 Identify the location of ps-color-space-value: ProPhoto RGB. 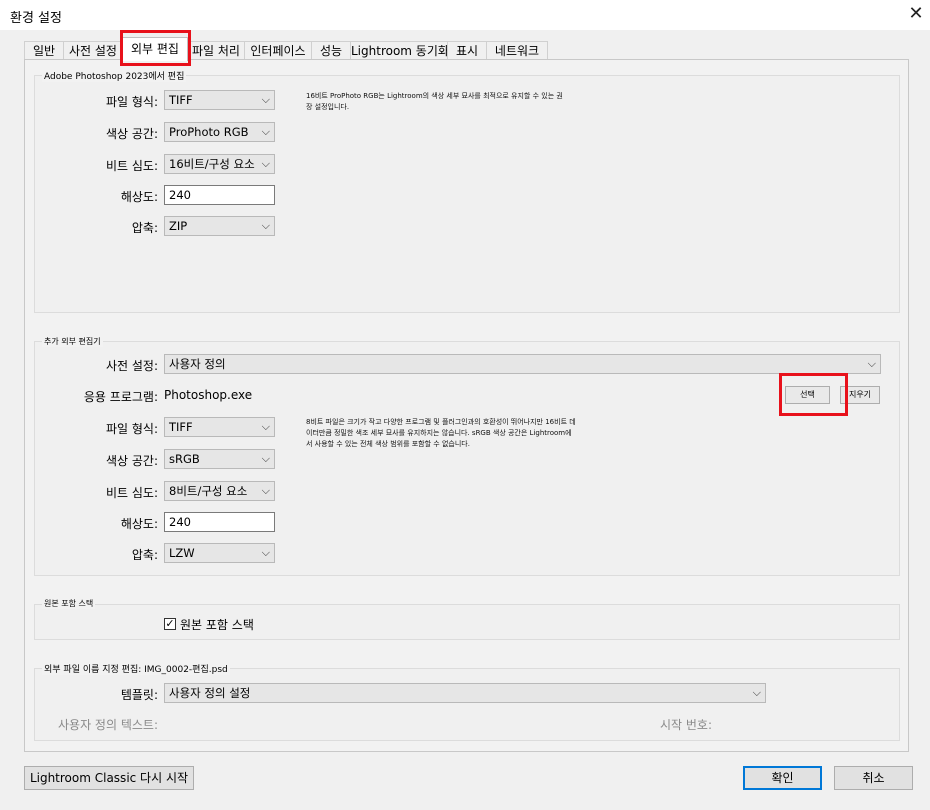
(209, 132).